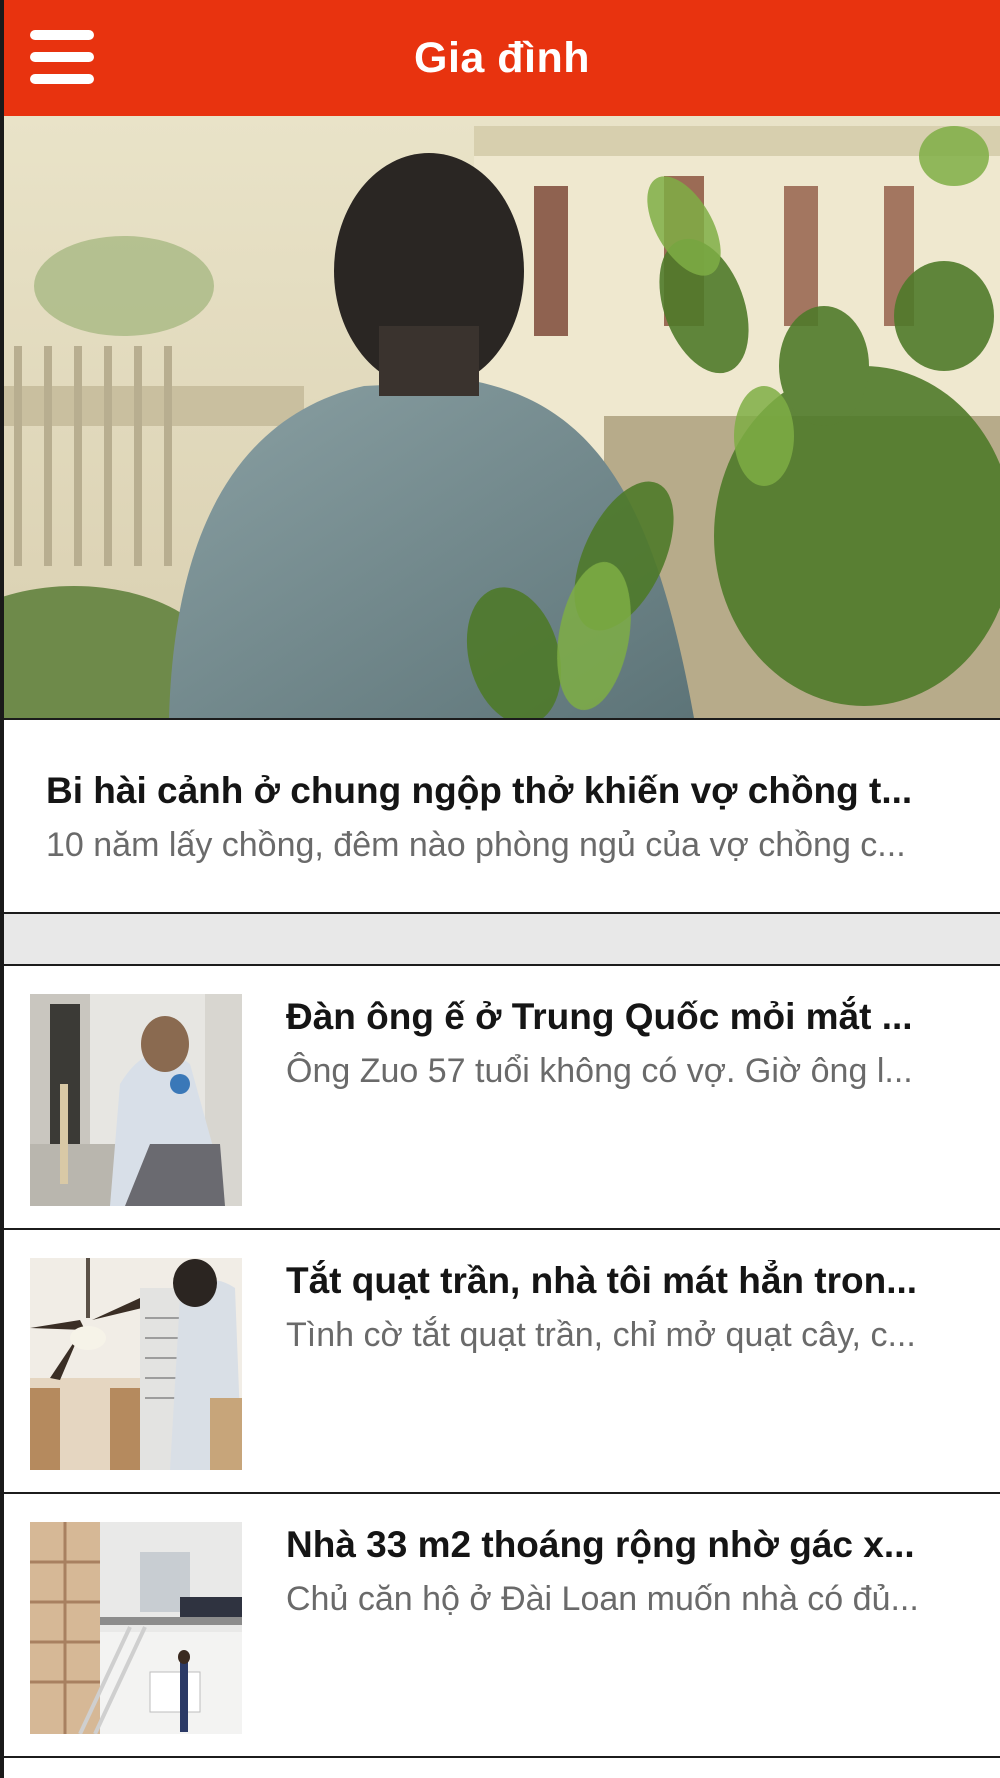  I want to click on menu-bar-middle, so click(62, 57).